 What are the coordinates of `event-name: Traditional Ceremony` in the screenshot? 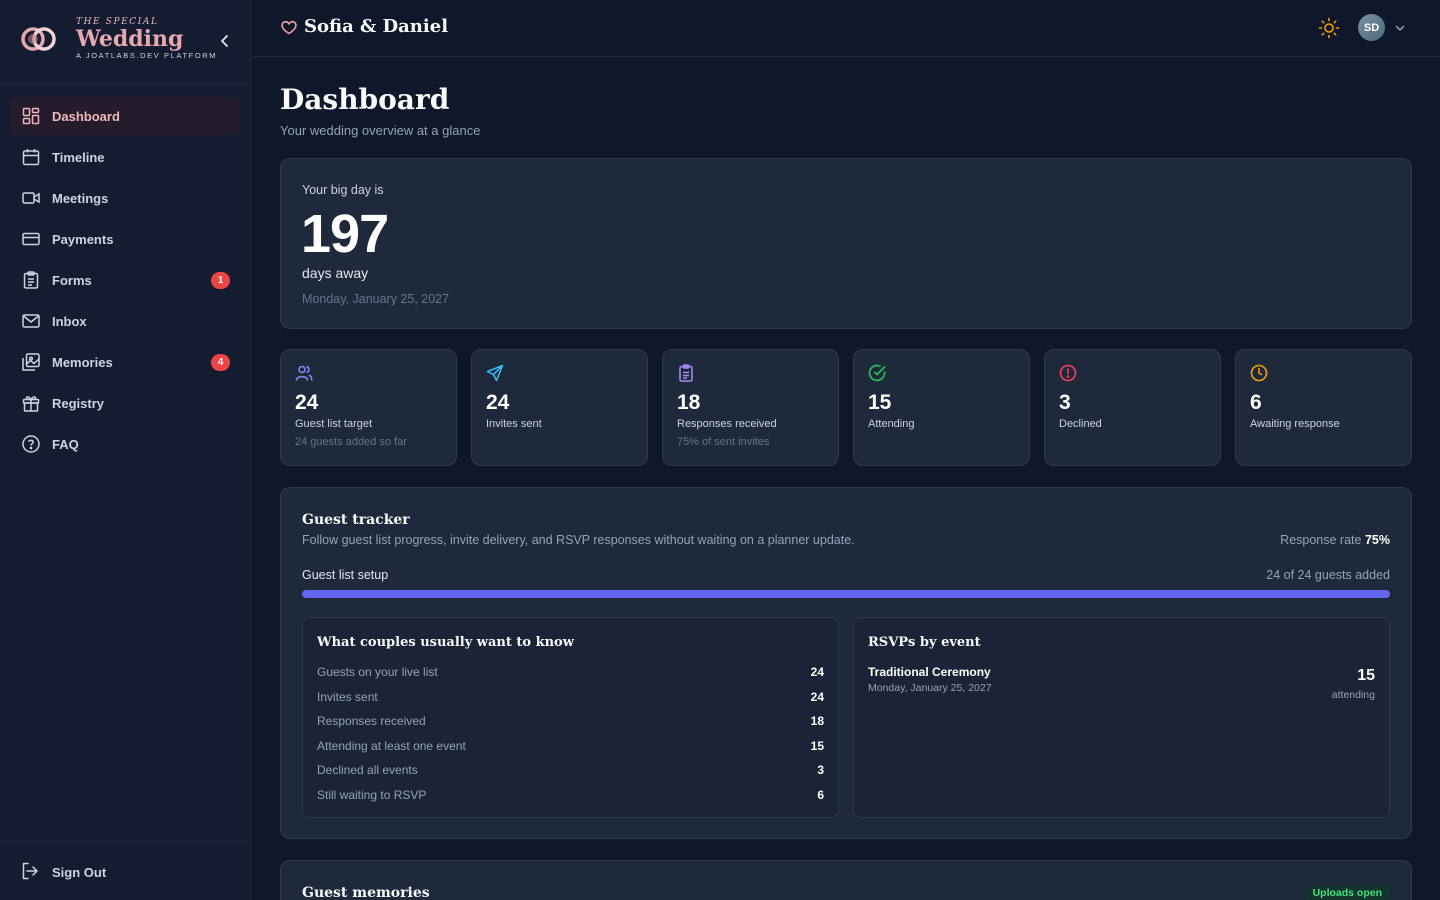 It's located at (929, 672).